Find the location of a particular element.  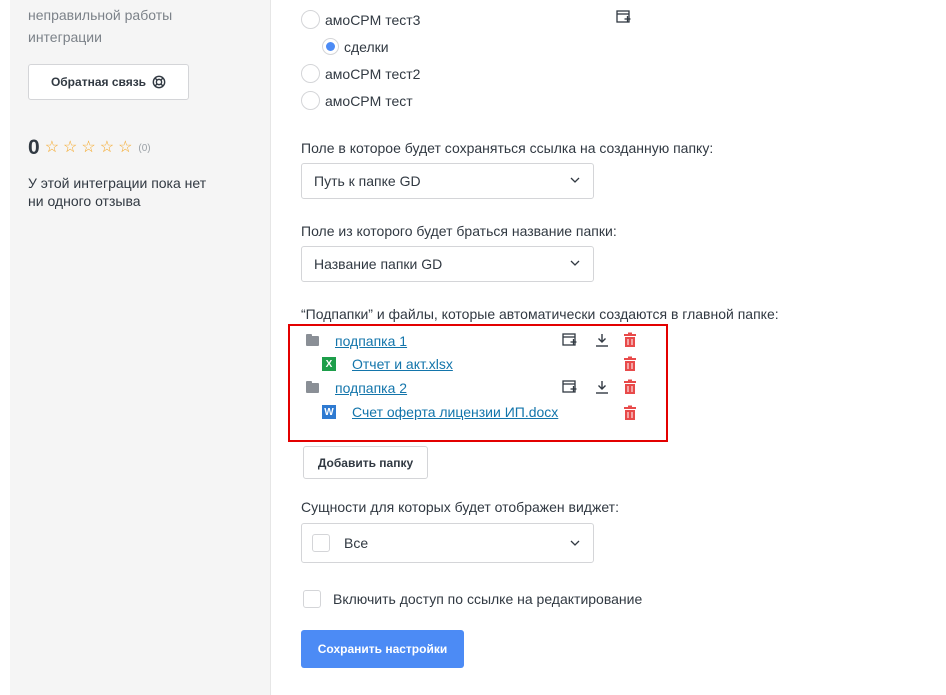

folder-link: подпапка 1 is located at coordinates (371, 341).